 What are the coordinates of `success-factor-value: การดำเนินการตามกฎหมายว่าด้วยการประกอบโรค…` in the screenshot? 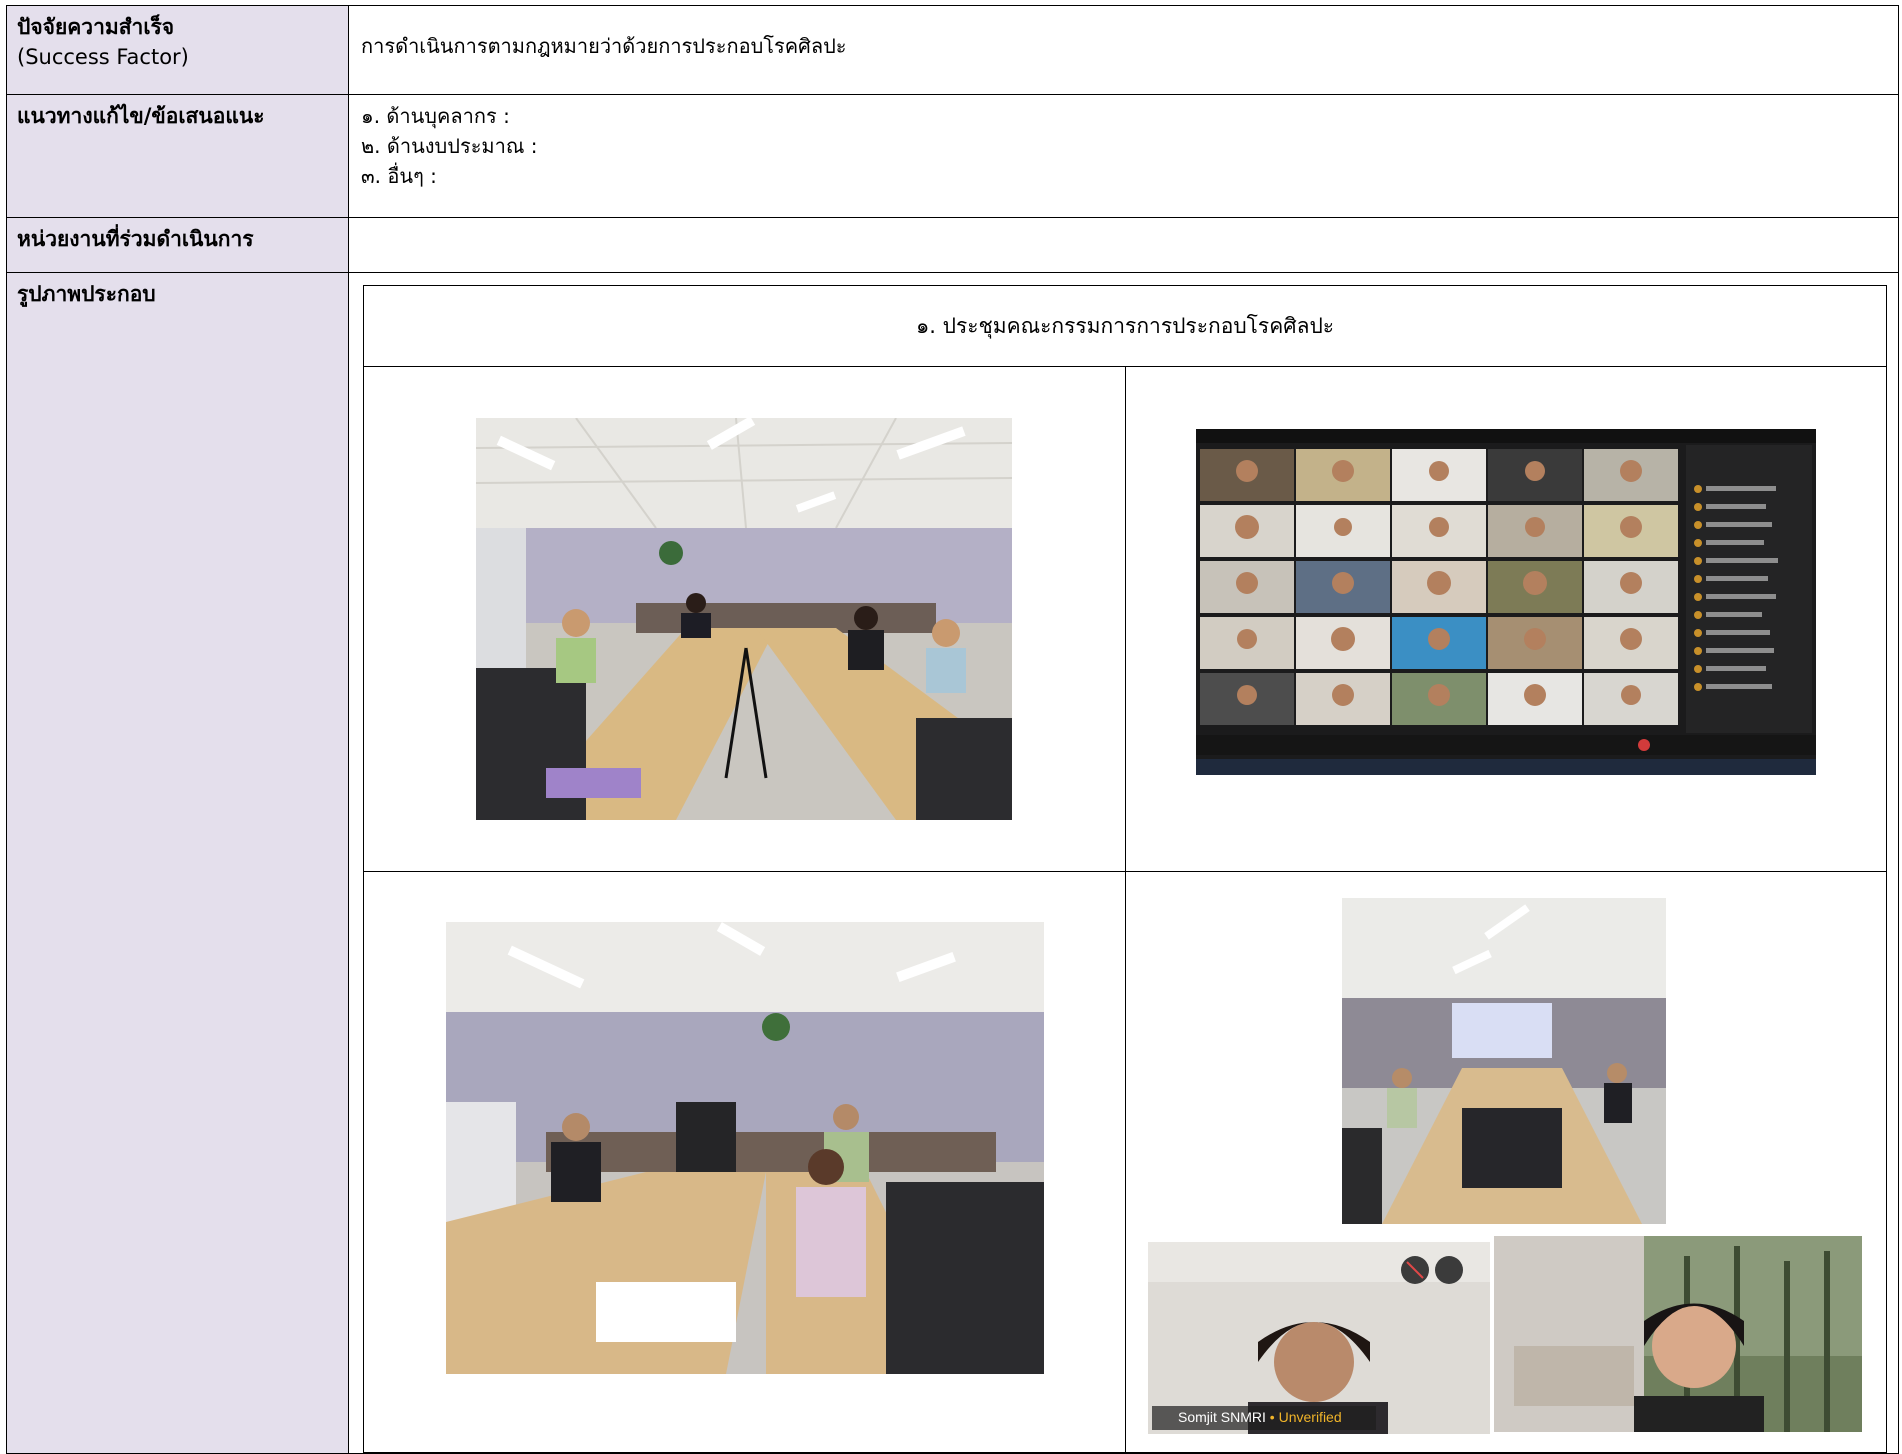 It's located at (604, 46).